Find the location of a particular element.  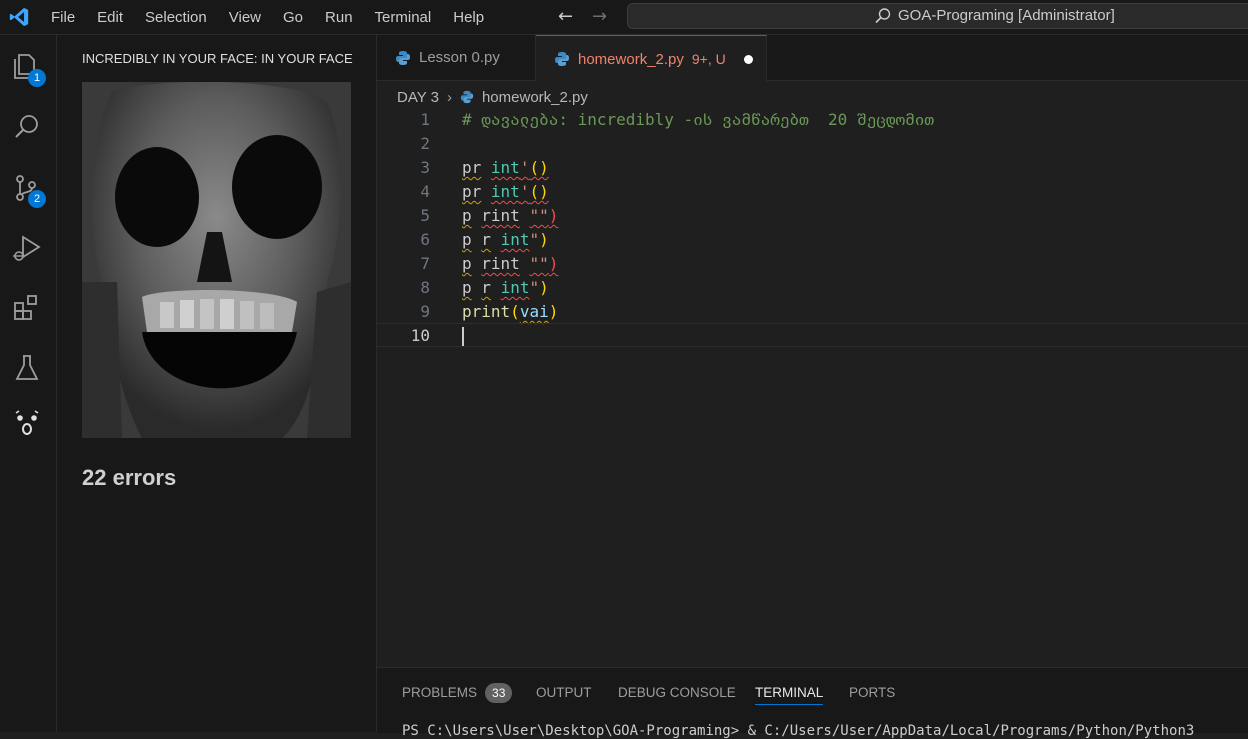

code-token: ( is located at coordinates (515, 311).